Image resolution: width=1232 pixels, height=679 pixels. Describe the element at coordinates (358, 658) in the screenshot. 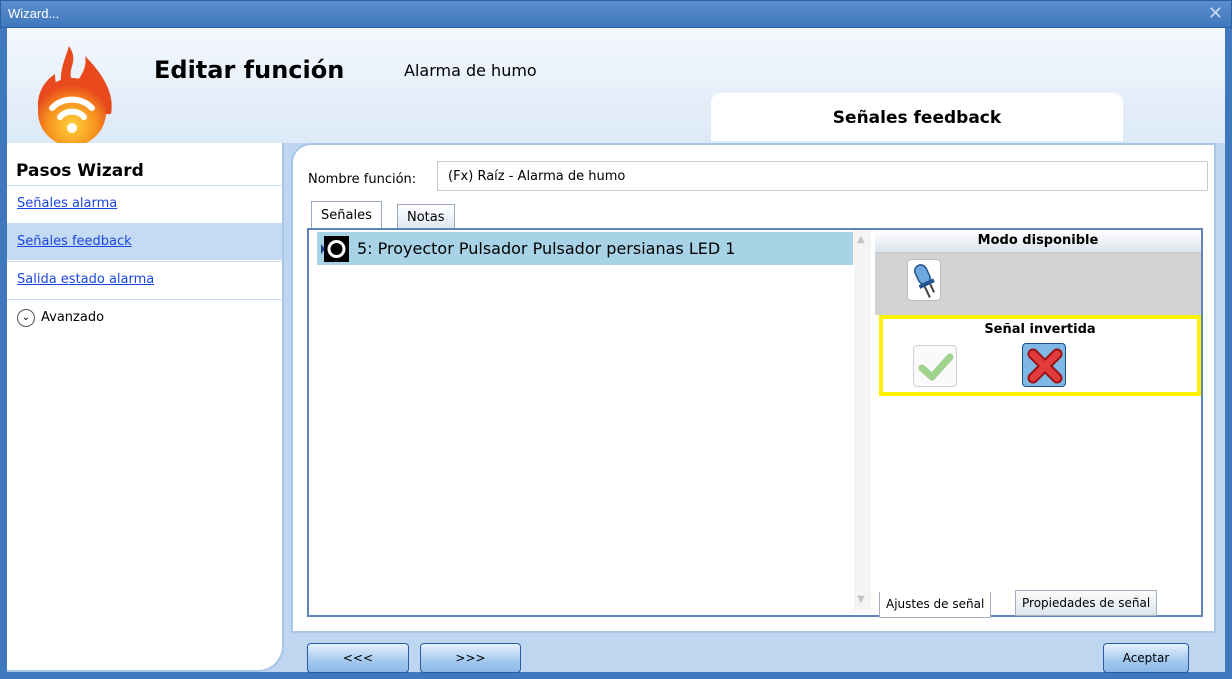

I see `previous-button: <<<` at that location.